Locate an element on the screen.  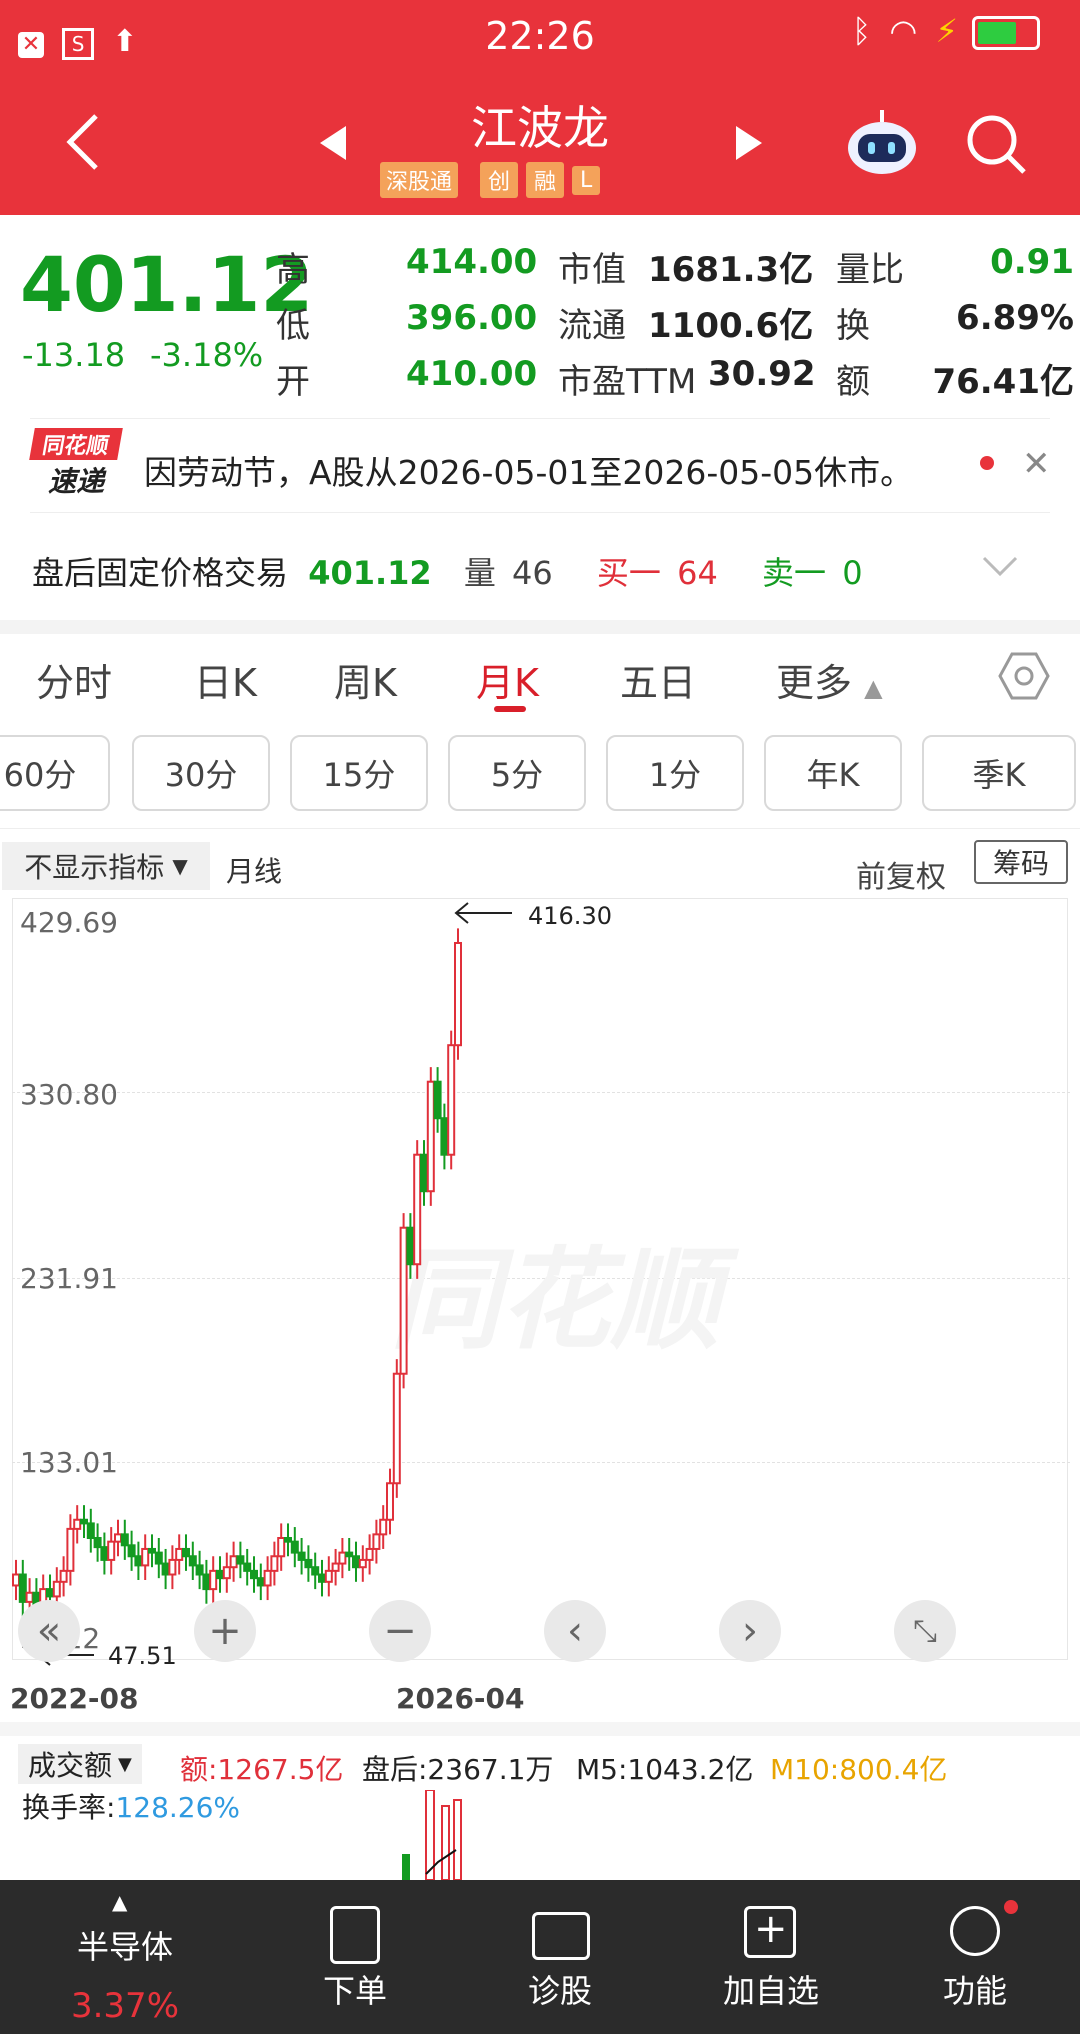
volume-ratio-label: 量比 is located at coordinates (870, 270).